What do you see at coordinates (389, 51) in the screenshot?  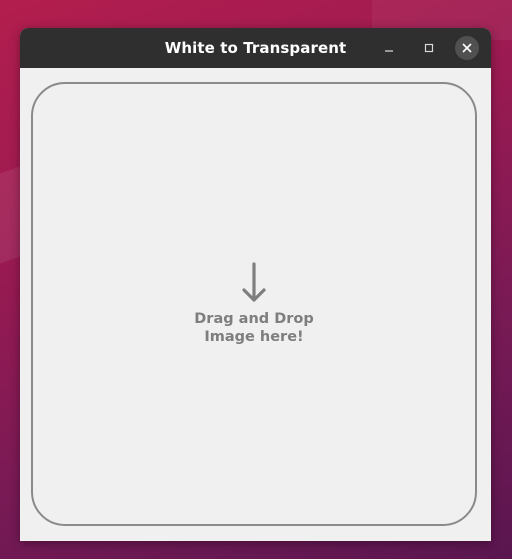 I see `minimize-icon` at bounding box center [389, 51].